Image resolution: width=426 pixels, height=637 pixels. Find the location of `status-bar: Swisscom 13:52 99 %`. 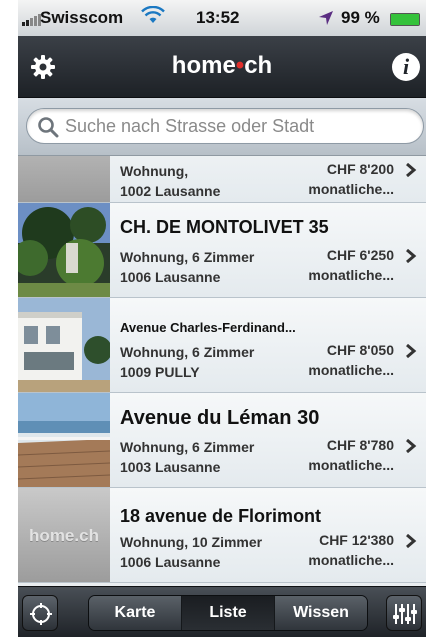

status-bar: Swisscom 13:52 99 % is located at coordinates (222, 18).